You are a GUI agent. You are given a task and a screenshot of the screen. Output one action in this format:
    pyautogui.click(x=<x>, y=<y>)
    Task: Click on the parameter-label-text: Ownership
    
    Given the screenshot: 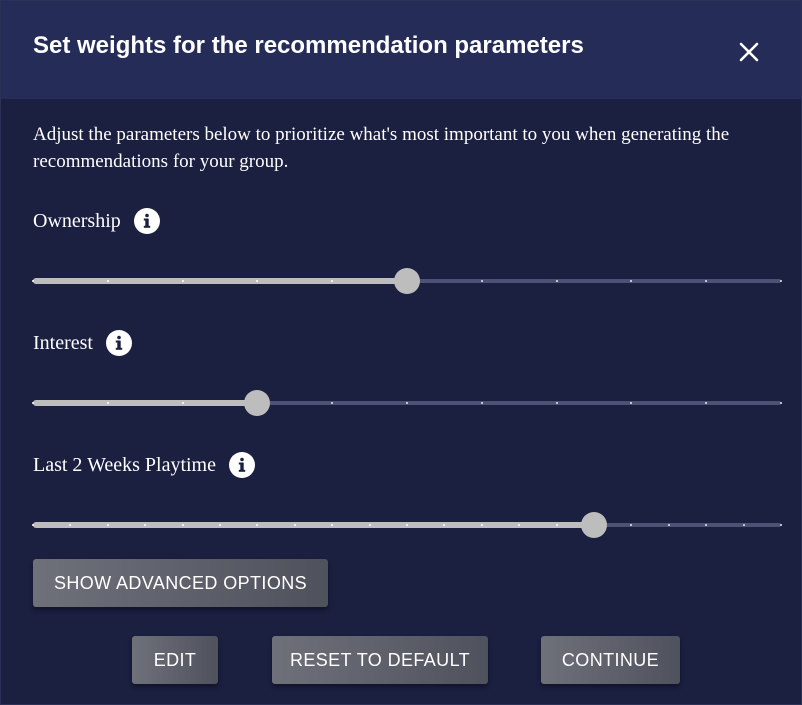 What is the action you would take?
    pyautogui.click(x=77, y=220)
    